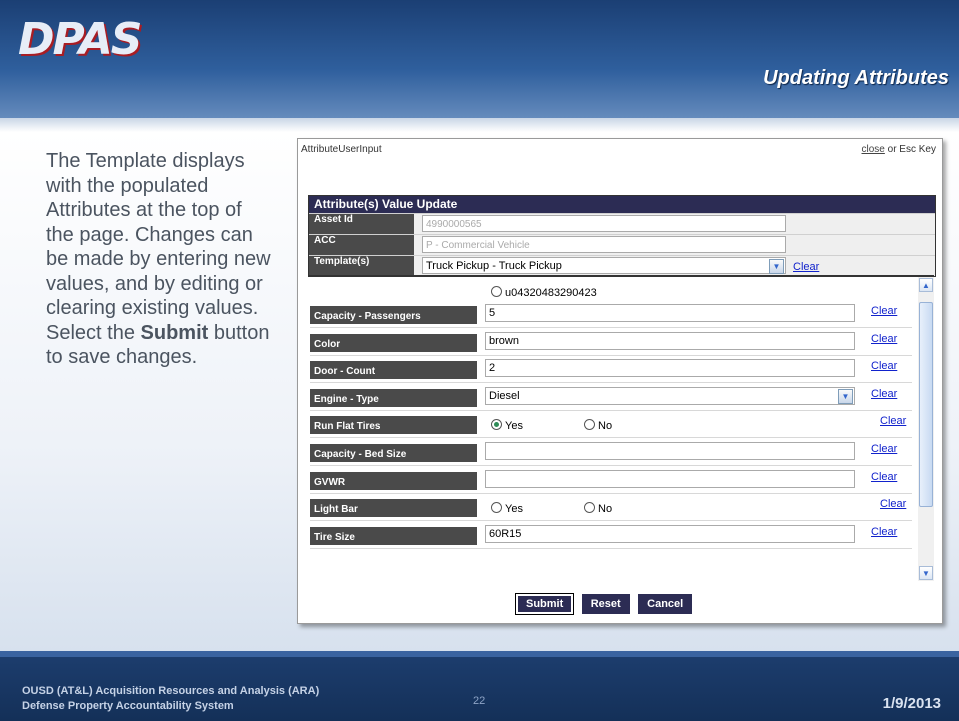 Image resolution: width=959 pixels, height=721 pixels. What do you see at coordinates (393, 370) in the screenshot?
I see `attribute-label: Door - Count` at bounding box center [393, 370].